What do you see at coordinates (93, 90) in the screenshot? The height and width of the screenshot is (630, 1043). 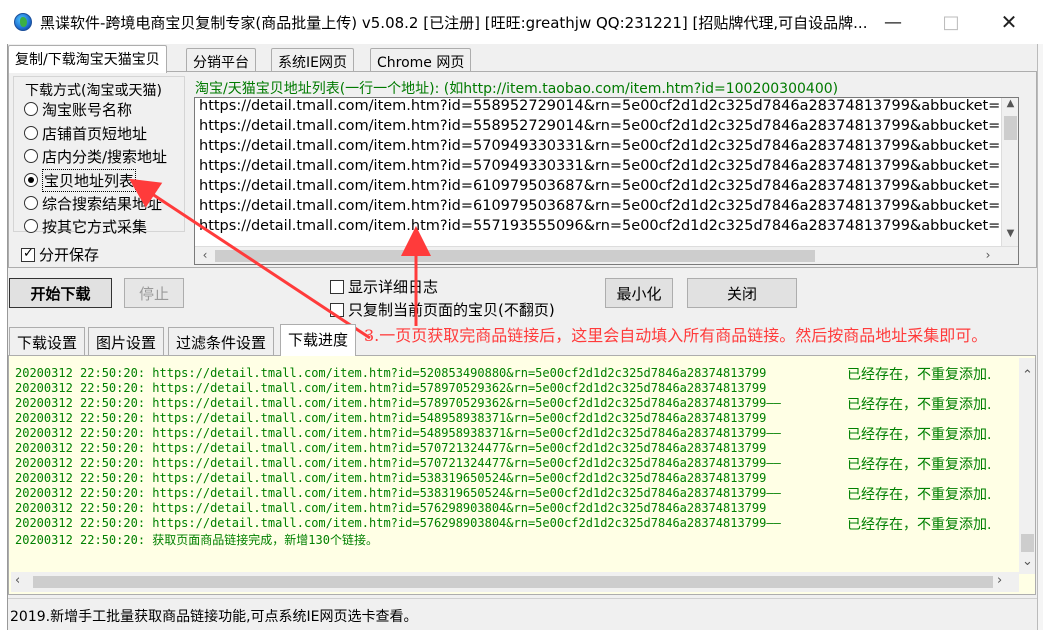 I see `download-mode-title: 下载方式(淘宝或天猫)` at bounding box center [93, 90].